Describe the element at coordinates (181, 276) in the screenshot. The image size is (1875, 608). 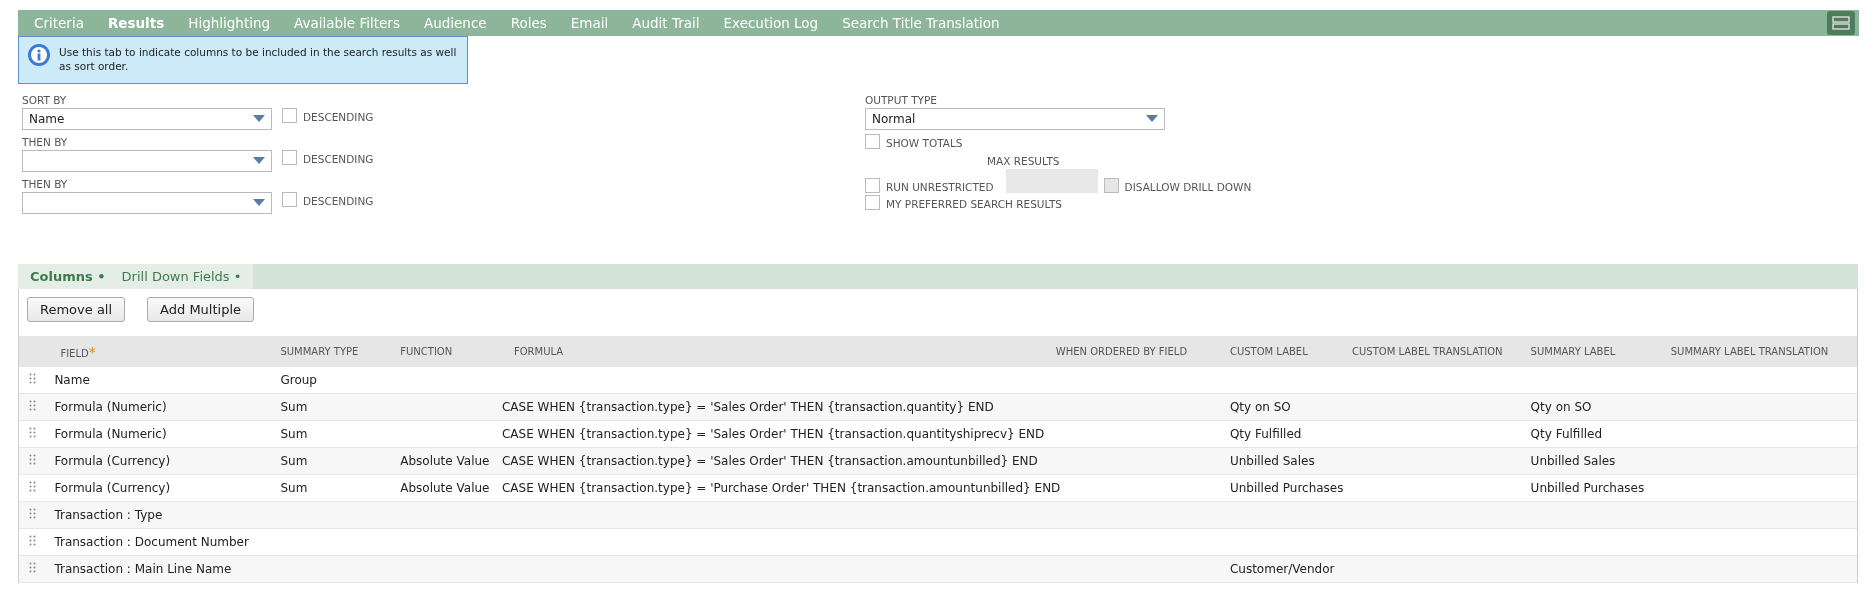
I see `subtab: Drill Down Fields •` at that location.